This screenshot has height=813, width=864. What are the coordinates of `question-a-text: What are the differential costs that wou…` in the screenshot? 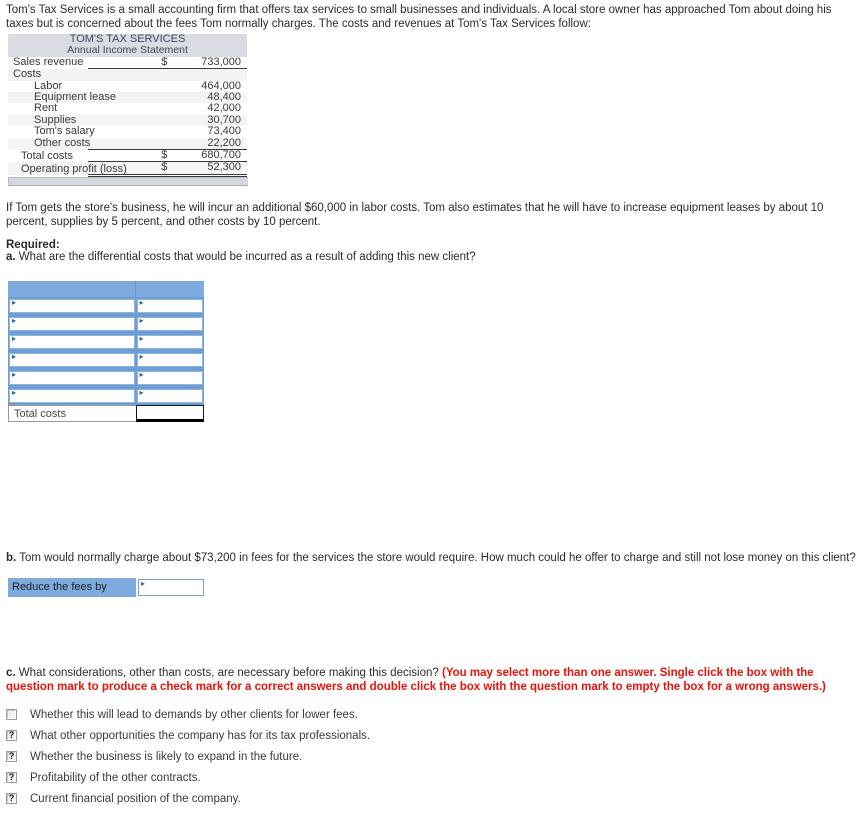 It's located at (247, 257).